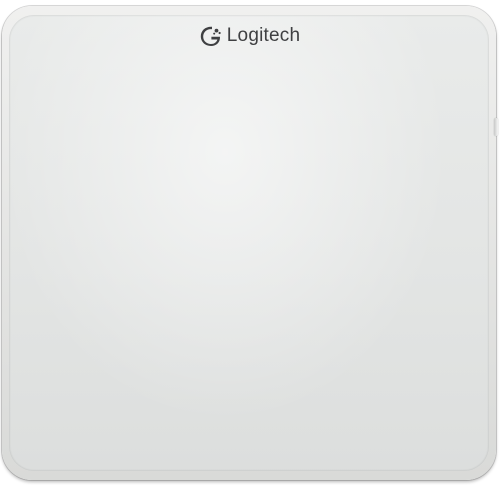 Image resolution: width=500 pixels, height=485 pixels. Describe the element at coordinates (496, 127) in the screenshot. I see `power-switch` at that location.